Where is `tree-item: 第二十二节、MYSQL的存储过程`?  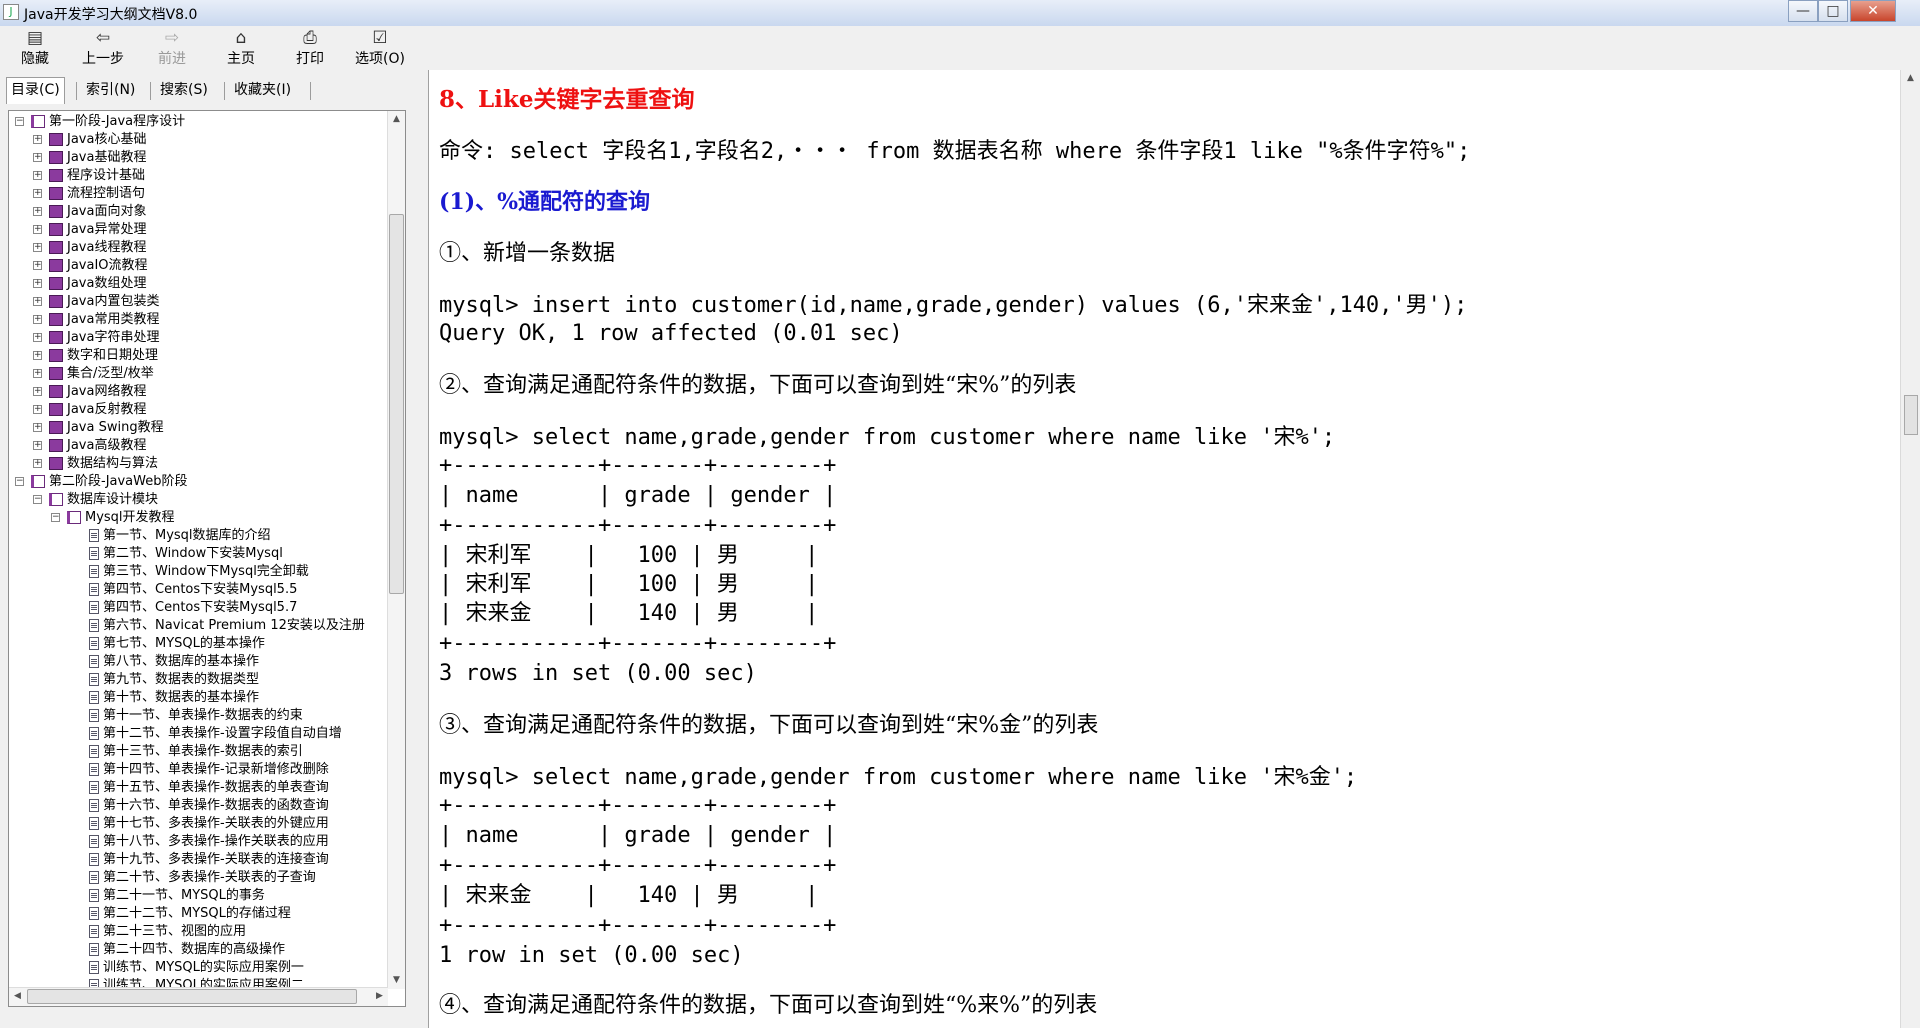
tree-item: 第二十二节、MYSQL的存储过程 is located at coordinates (199, 914).